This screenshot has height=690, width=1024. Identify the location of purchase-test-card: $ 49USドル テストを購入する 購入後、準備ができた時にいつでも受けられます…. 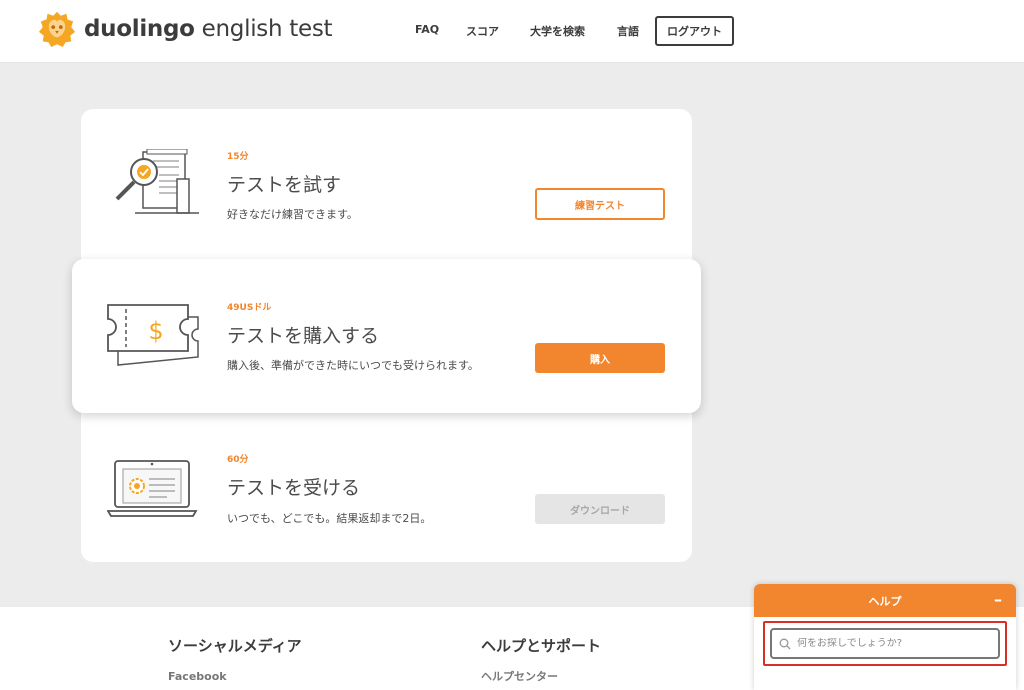
(386, 336).